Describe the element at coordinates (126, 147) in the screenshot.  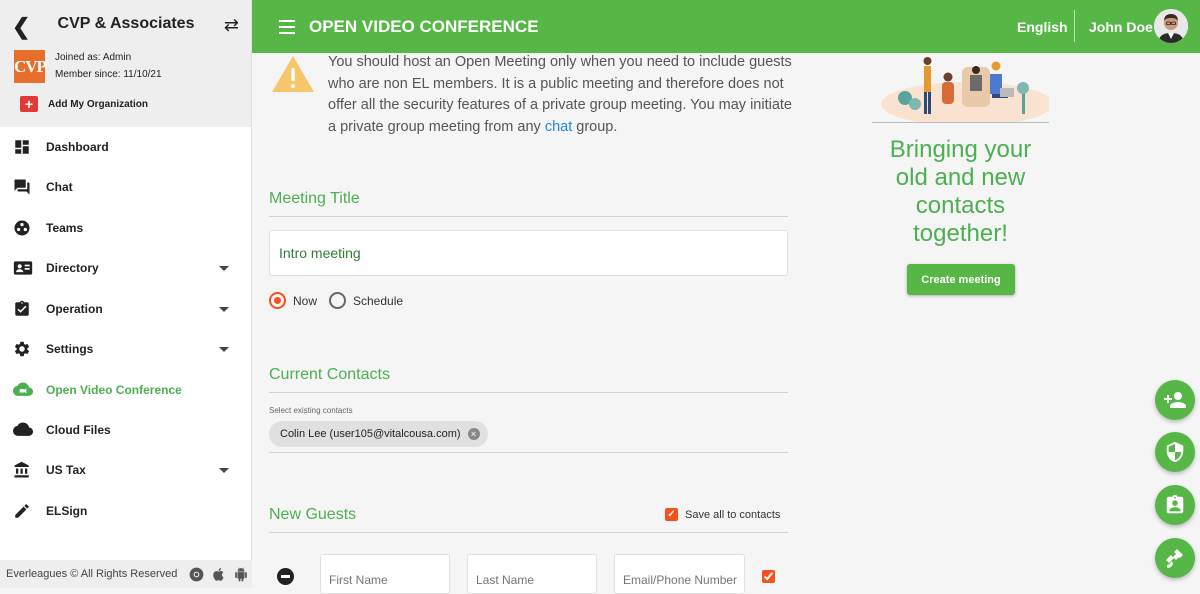
I see `sidebar-item-dashboard: Dashboard` at that location.